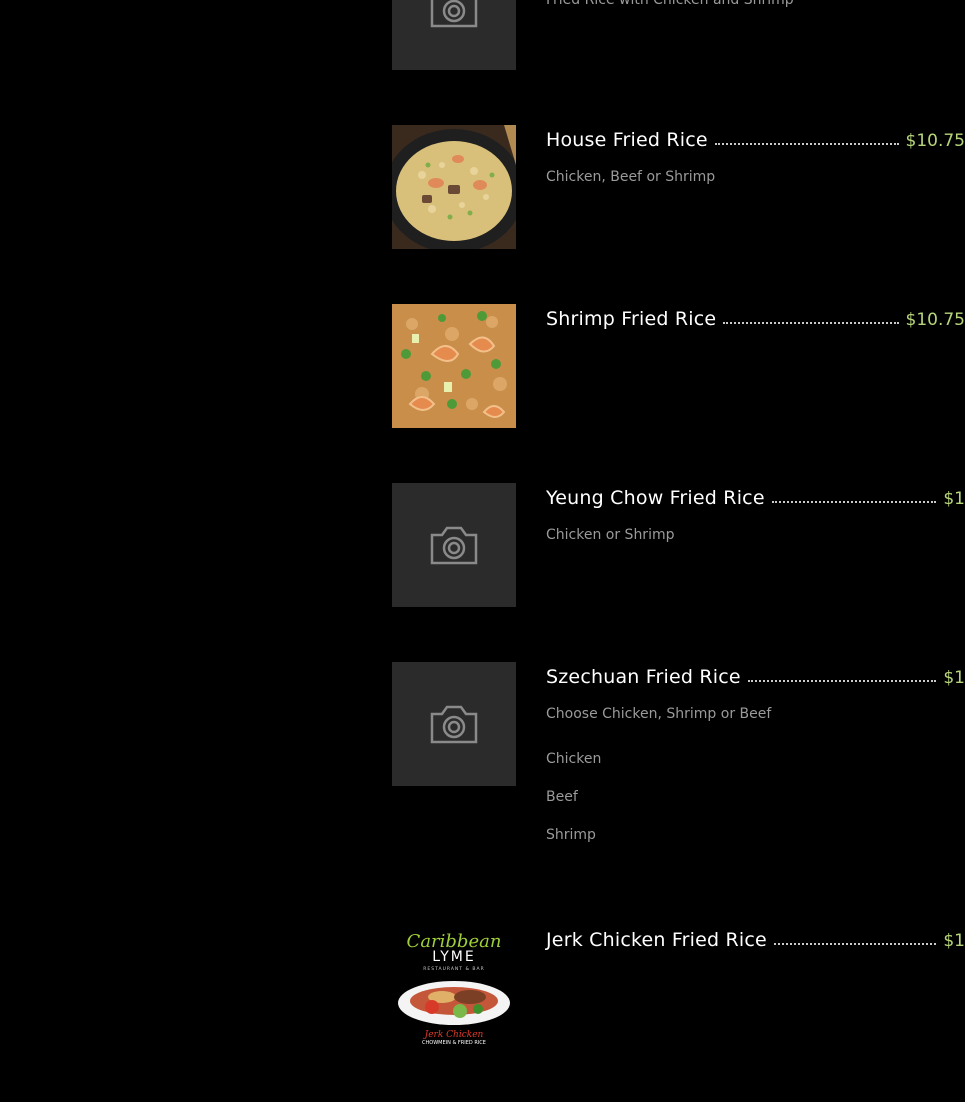 The image size is (965, 1102). I want to click on item-option: Beef, so click(573, 807).